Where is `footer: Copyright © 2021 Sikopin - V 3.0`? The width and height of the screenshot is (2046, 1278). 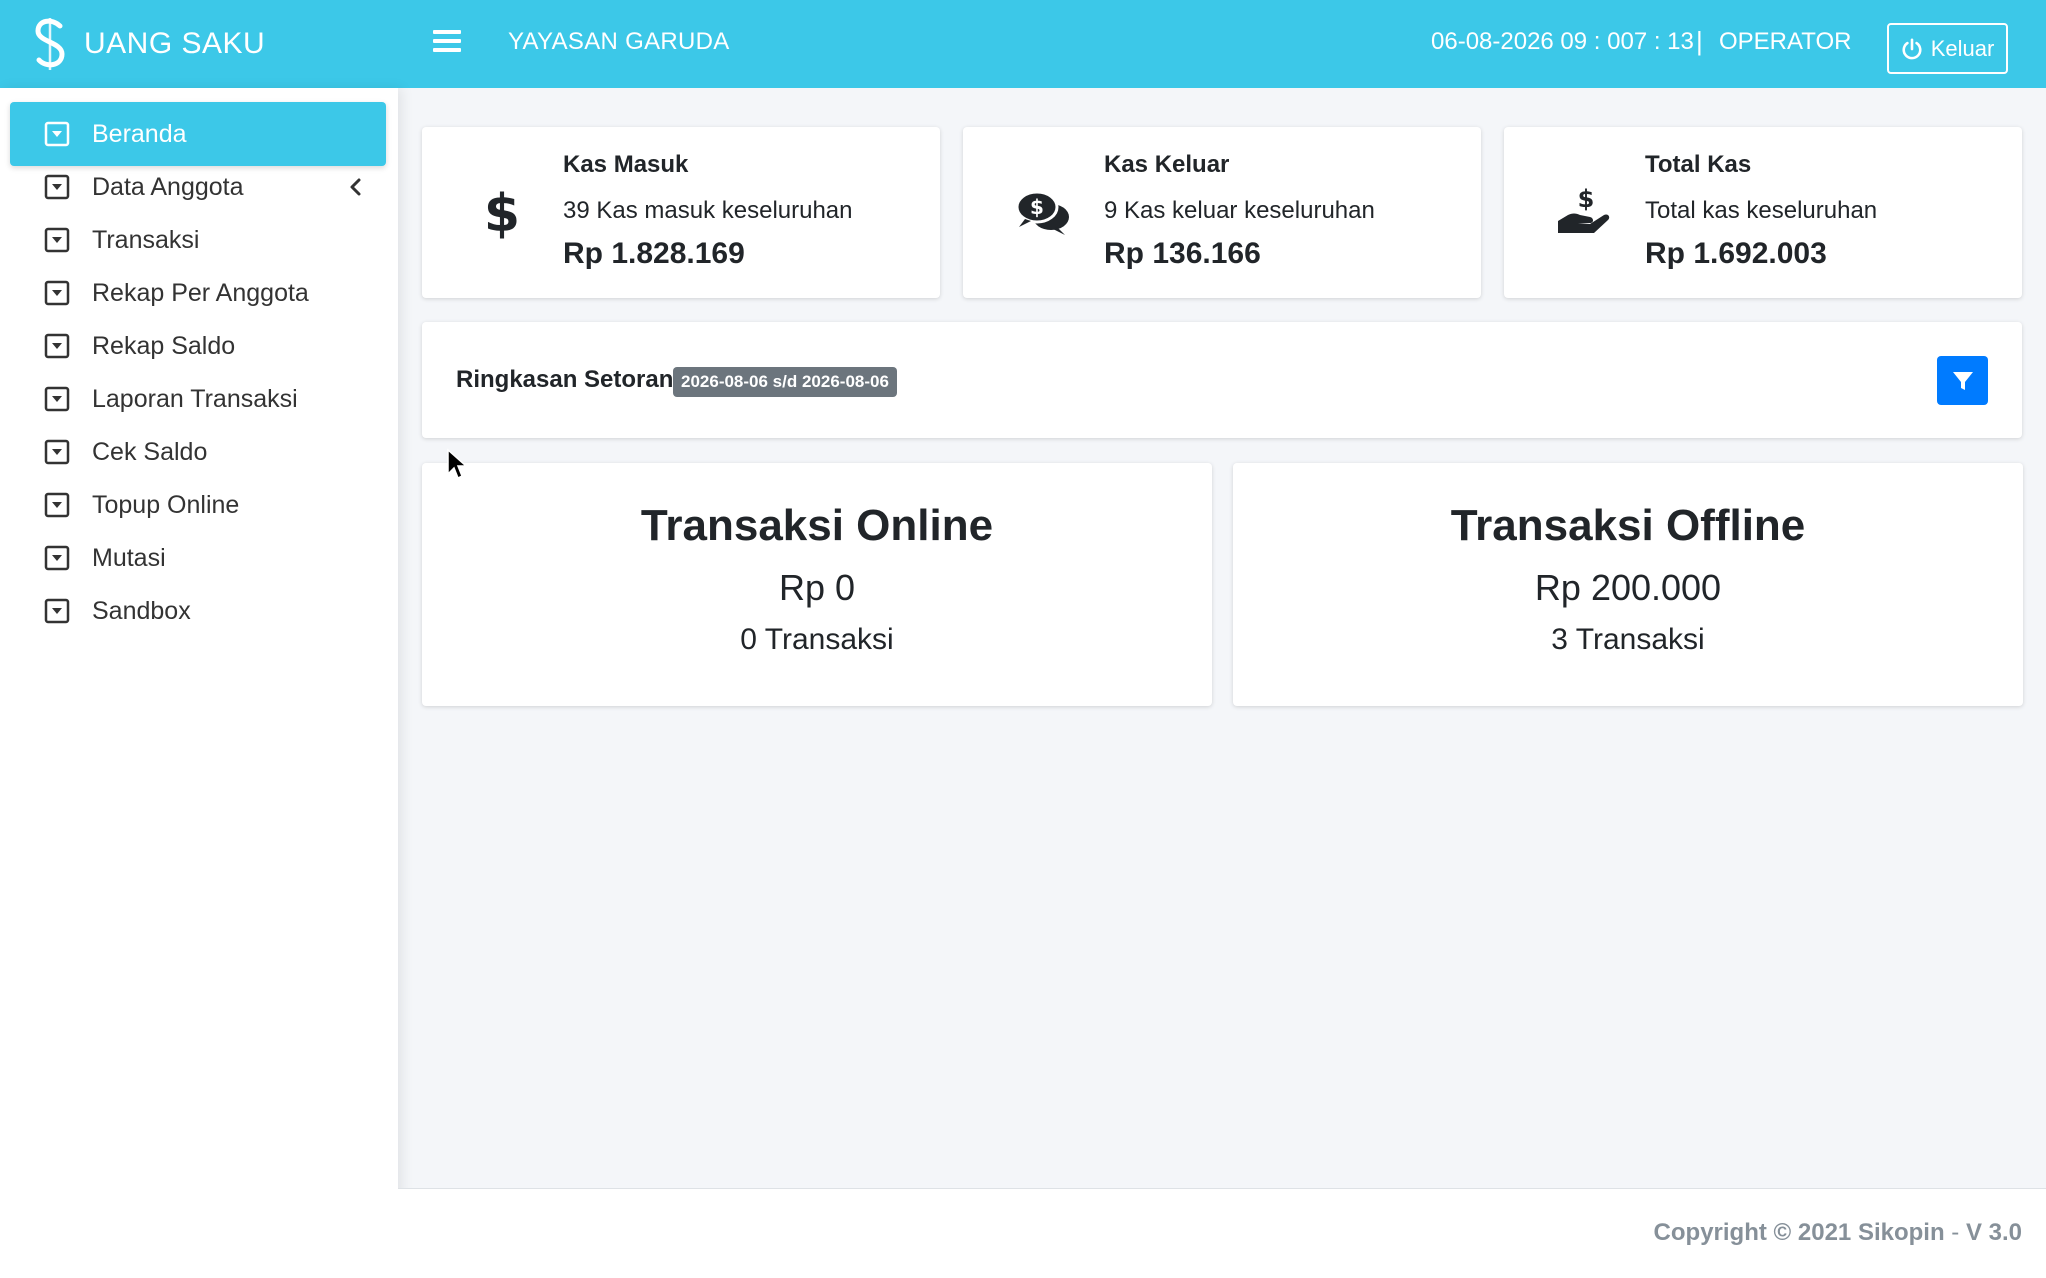
footer: Copyright © 2021 Sikopin - V 3.0 is located at coordinates (1222, 1233).